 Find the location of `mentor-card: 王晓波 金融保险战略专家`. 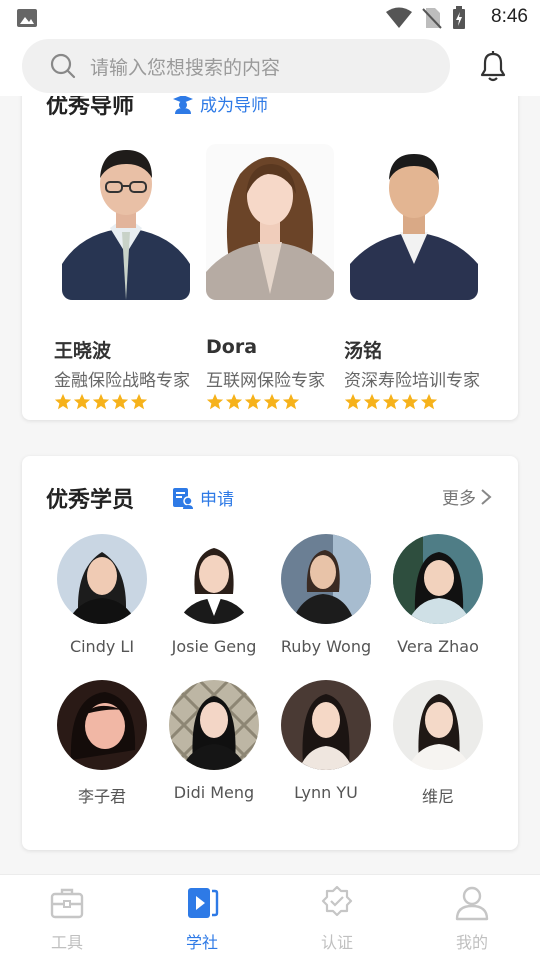

mentor-card: 王晓波 金融保险战略专家 is located at coordinates (133, 277).